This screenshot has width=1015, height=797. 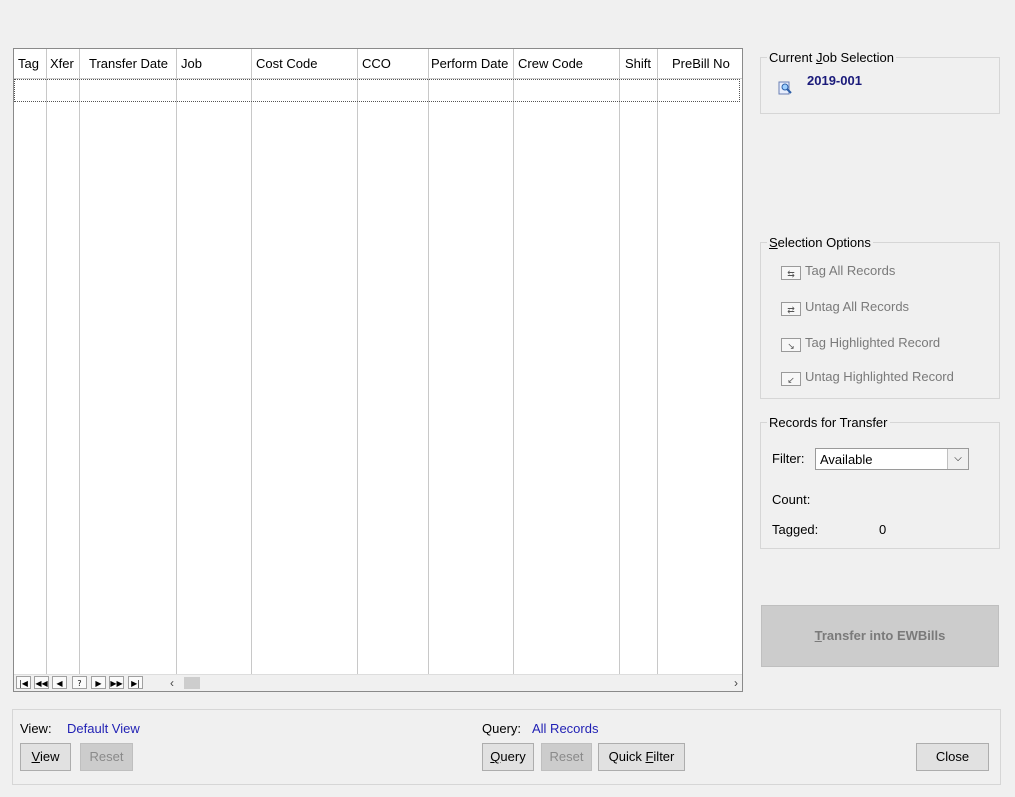 I want to click on untag-highlighted-option: ↙ Untag Highlighted Record, so click(x=867, y=377).